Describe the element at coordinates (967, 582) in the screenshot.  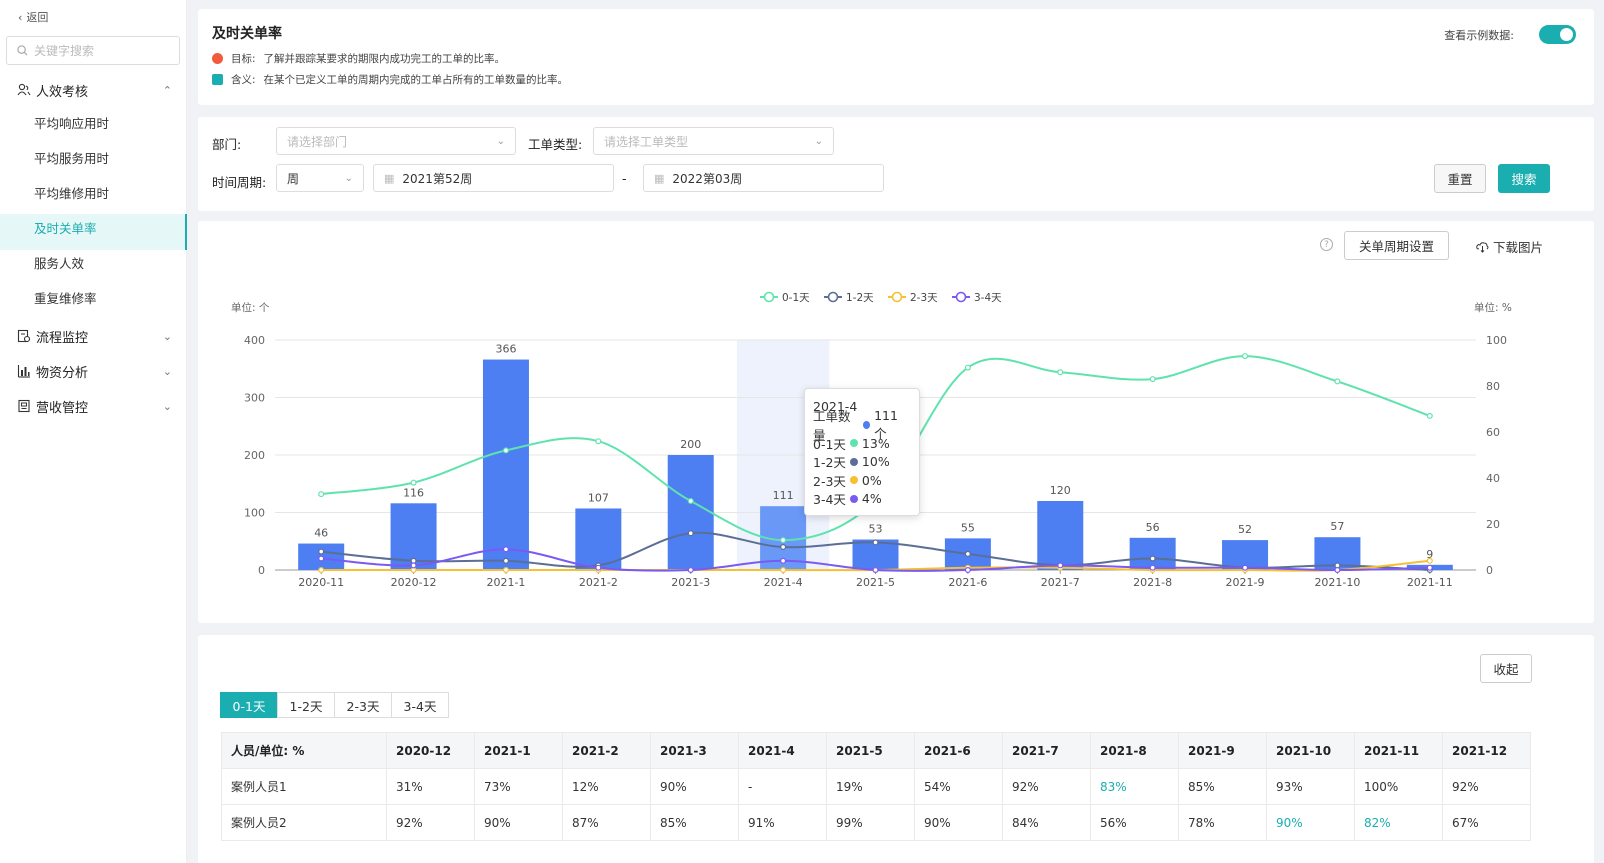
I see `x-tick-label: 2021-6` at that location.